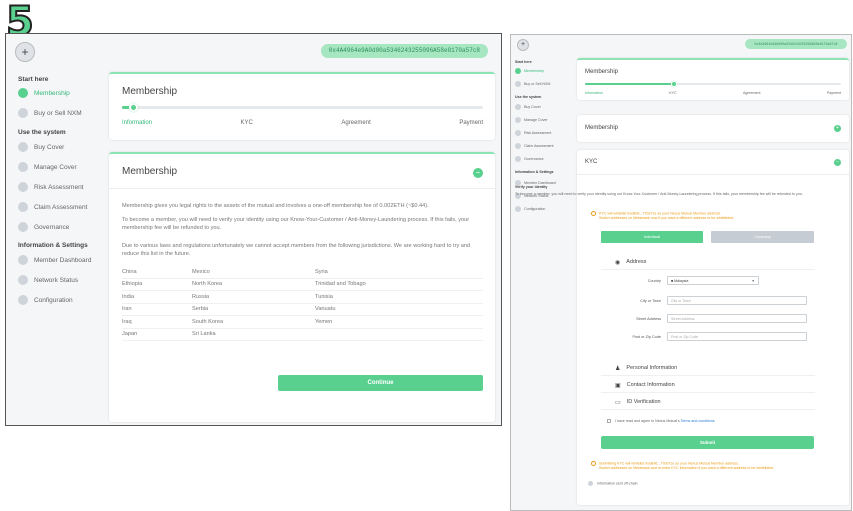 Image resolution: width=853 pixels, height=511 pixels. What do you see at coordinates (518, 145) in the screenshot?
I see `claim-icon` at bounding box center [518, 145].